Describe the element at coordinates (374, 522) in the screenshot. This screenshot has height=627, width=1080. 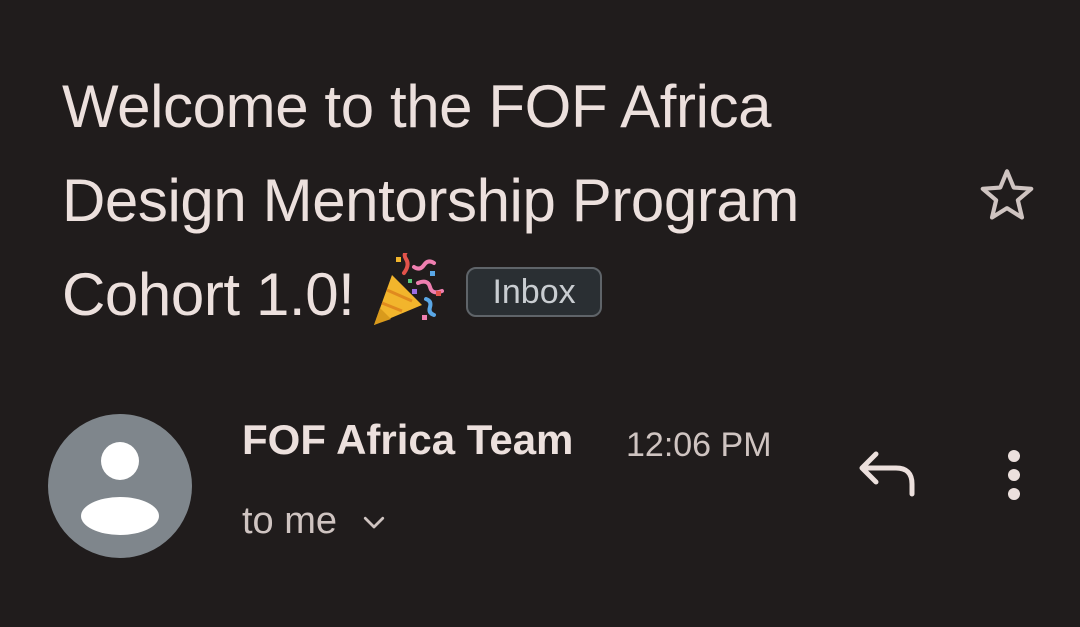
I see `chevron-down-icon` at that location.